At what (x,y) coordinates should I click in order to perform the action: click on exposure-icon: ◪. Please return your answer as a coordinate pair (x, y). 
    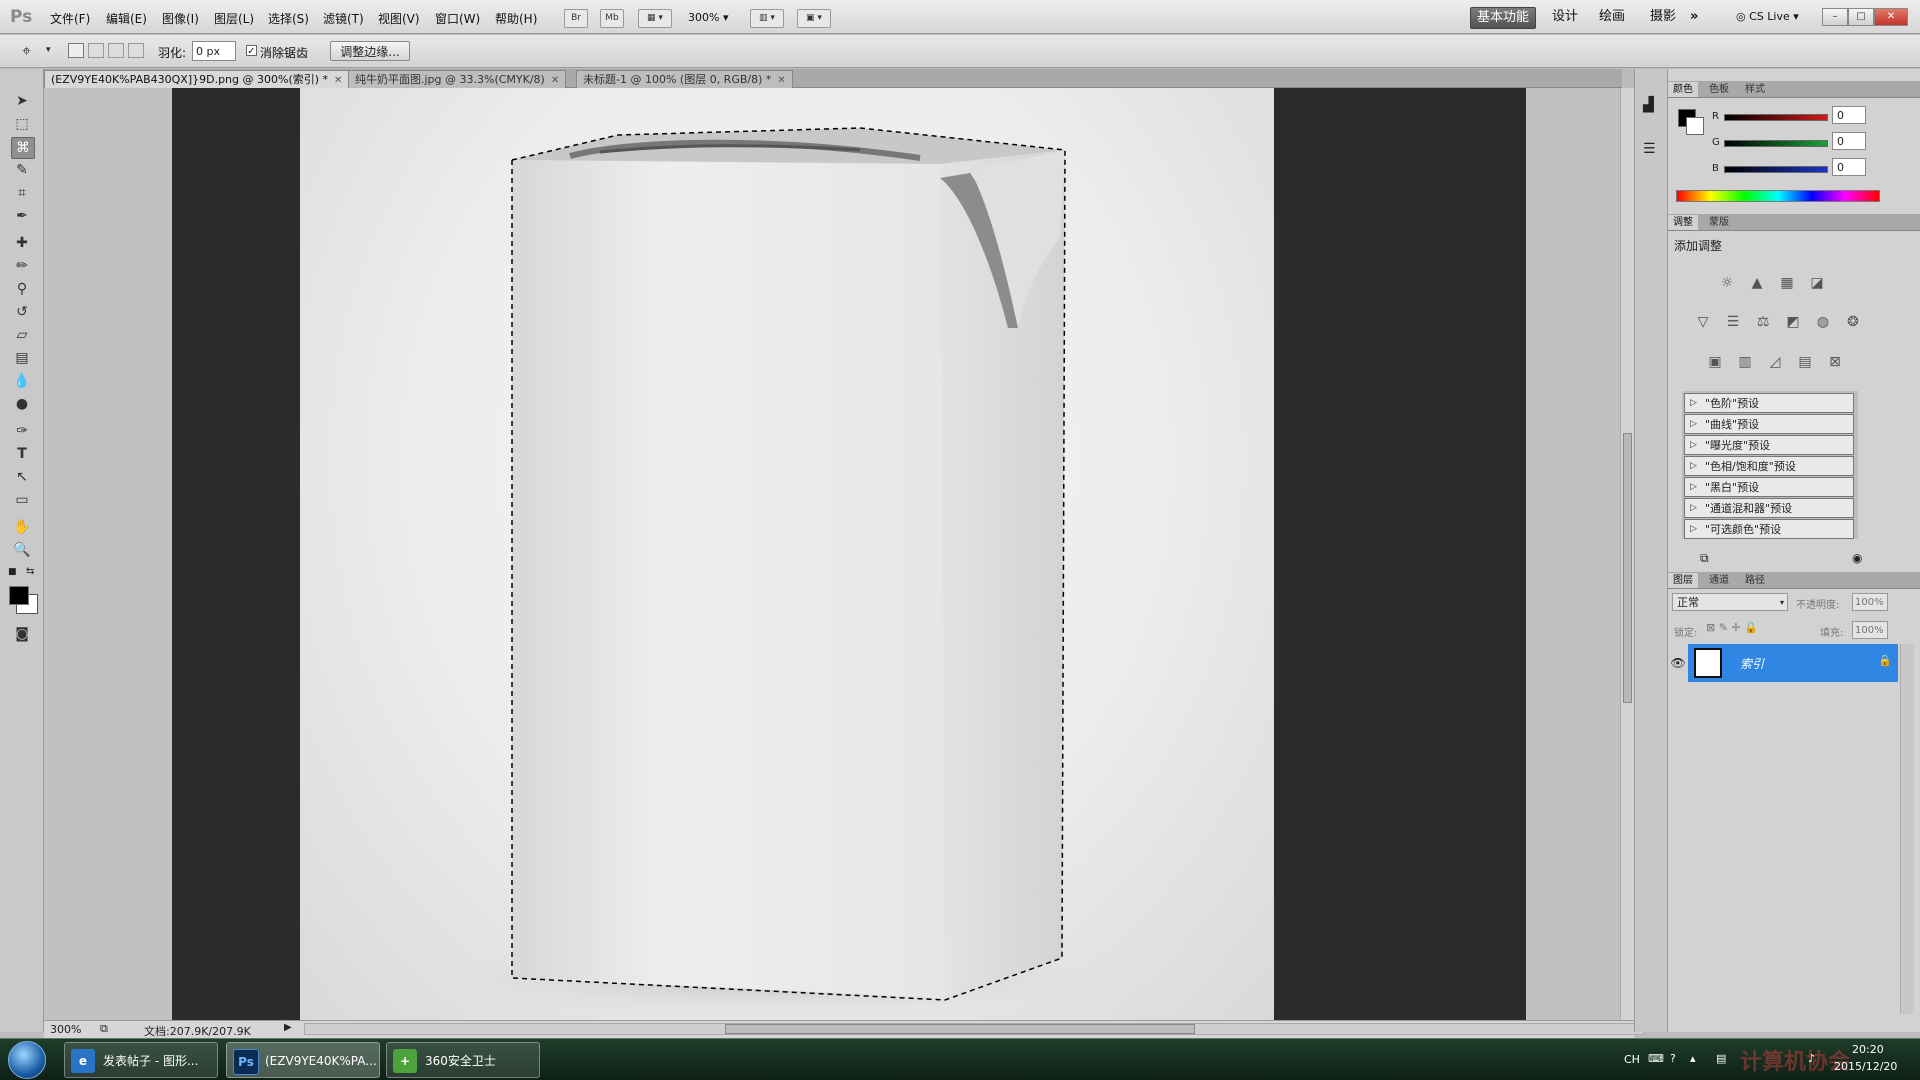
    Looking at the image, I should click on (1817, 283).